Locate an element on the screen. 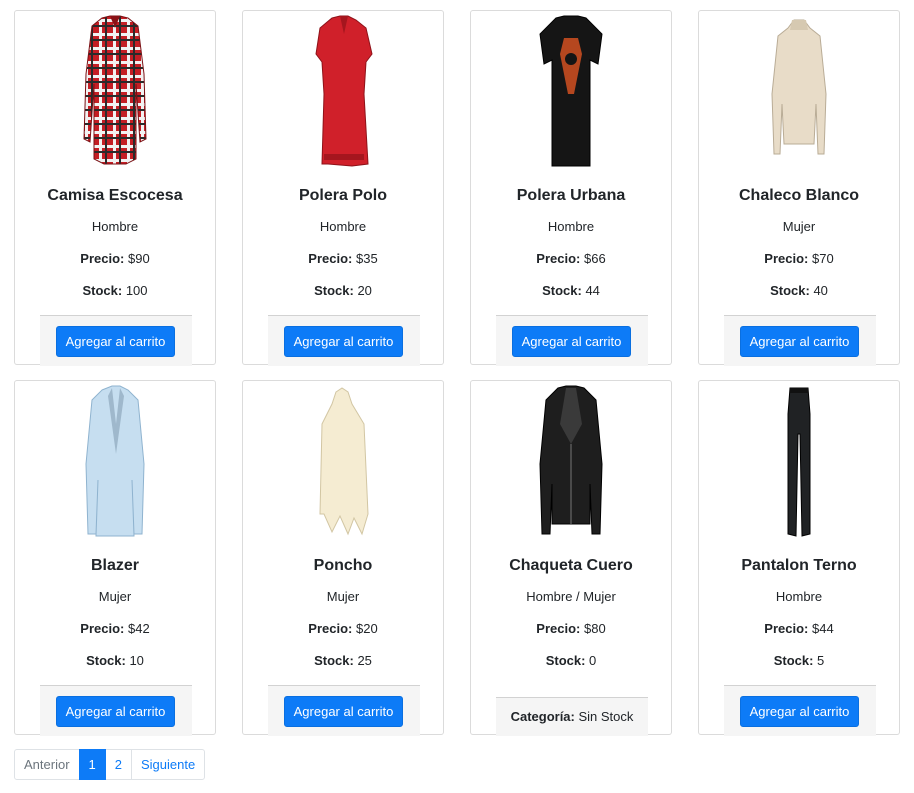 The width and height of the screenshot is (914, 793). stock-value: 0 is located at coordinates (591, 660).